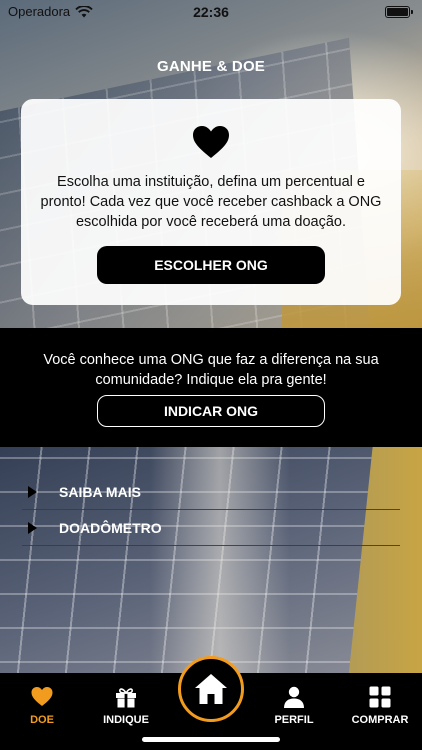  I want to click on refer-ngo-button: INDICAR ONG, so click(211, 411).